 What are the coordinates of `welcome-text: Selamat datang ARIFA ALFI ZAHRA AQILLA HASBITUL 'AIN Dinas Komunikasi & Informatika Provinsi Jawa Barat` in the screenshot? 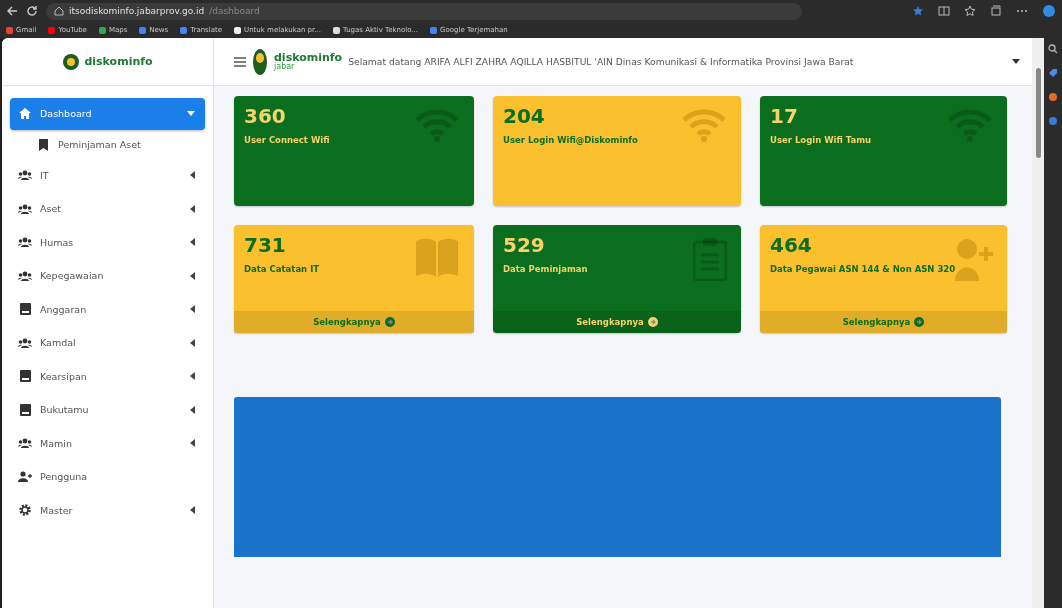 It's located at (601, 61).